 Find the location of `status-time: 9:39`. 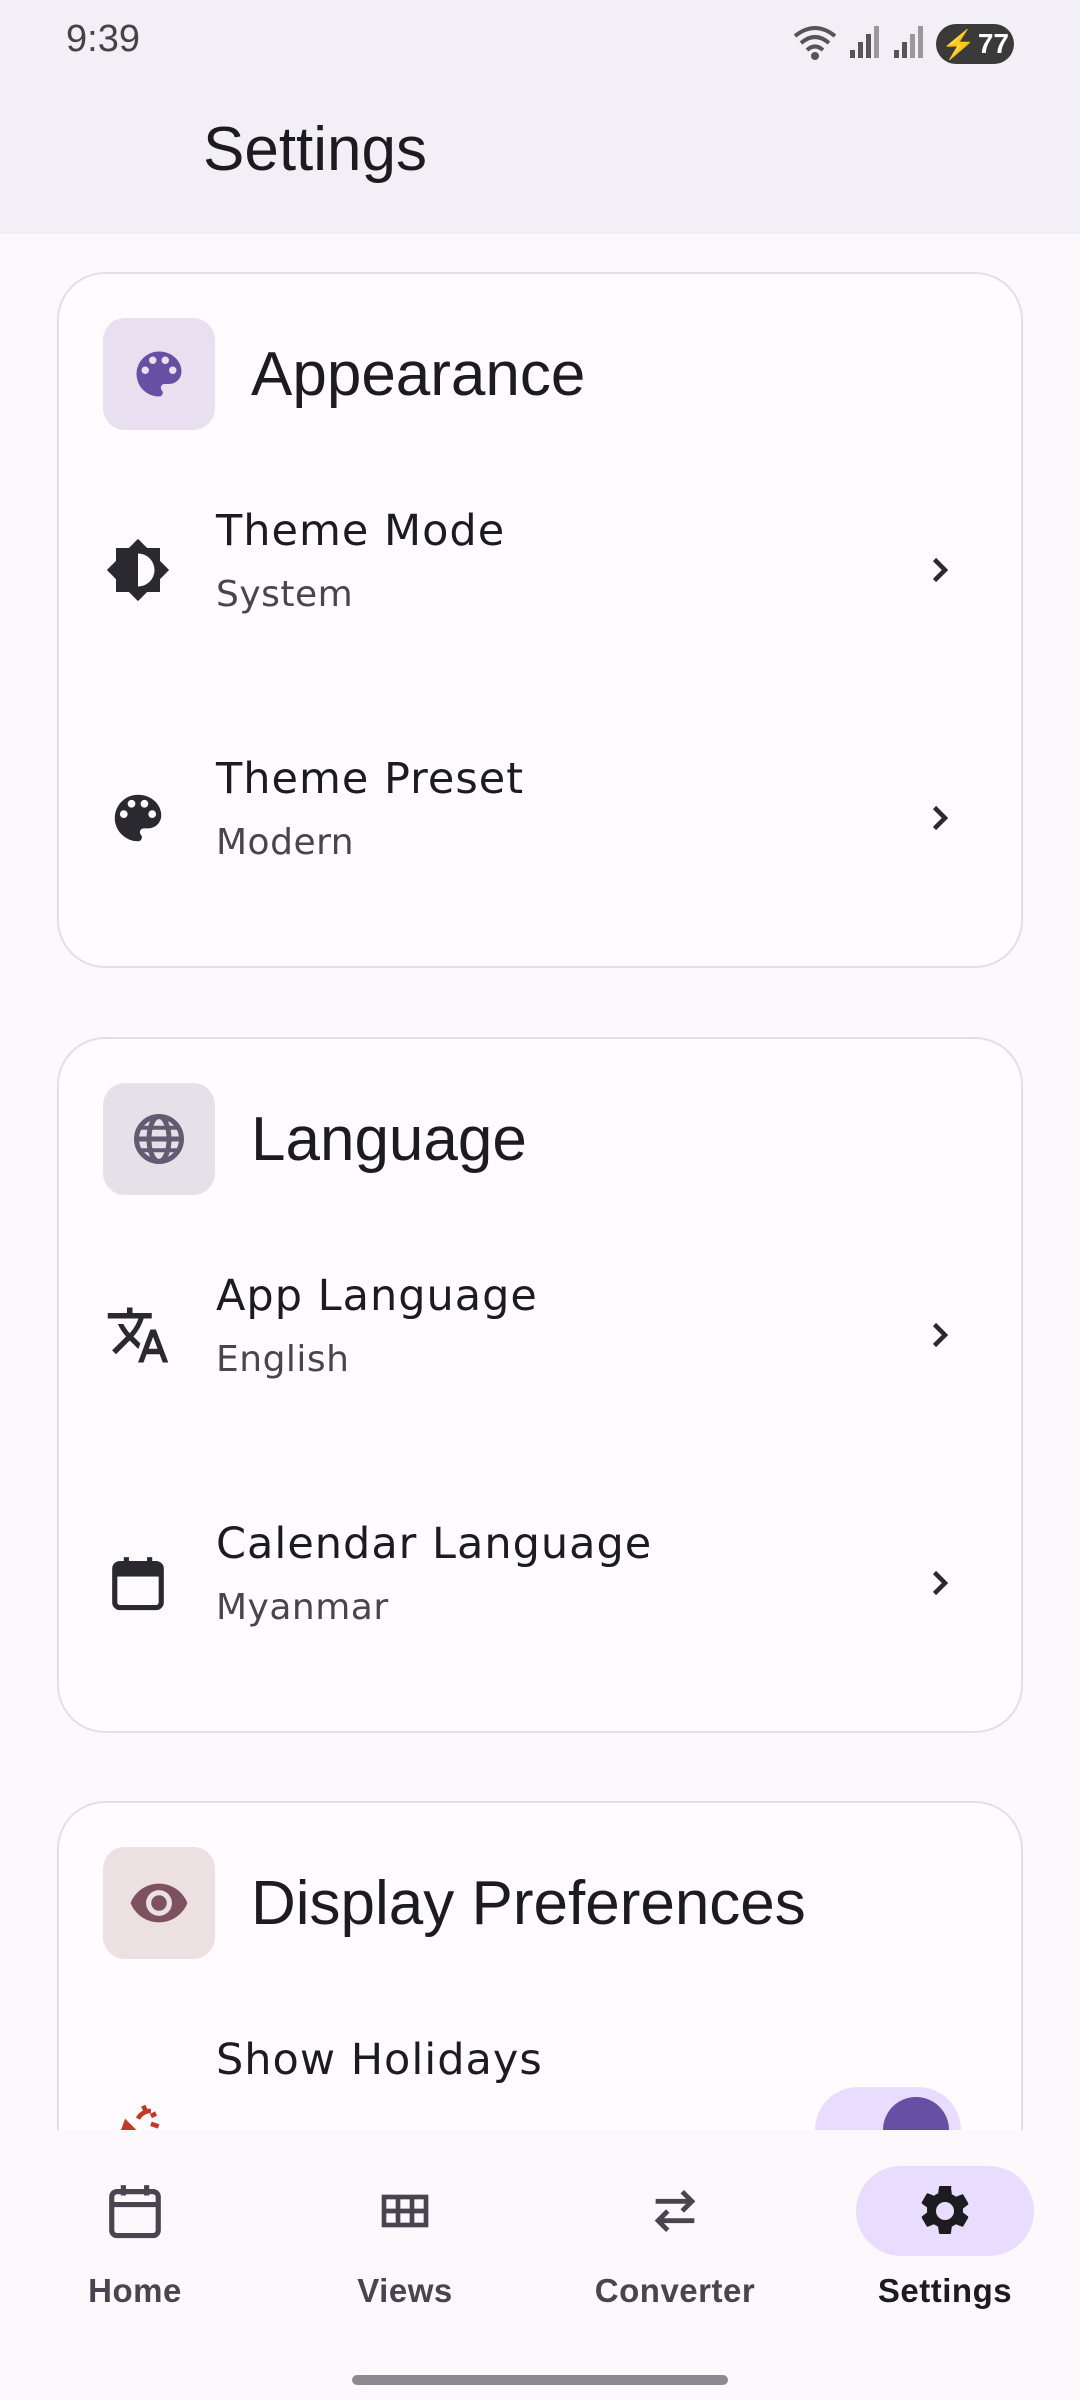

status-time: 9:39 is located at coordinates (103, 39).